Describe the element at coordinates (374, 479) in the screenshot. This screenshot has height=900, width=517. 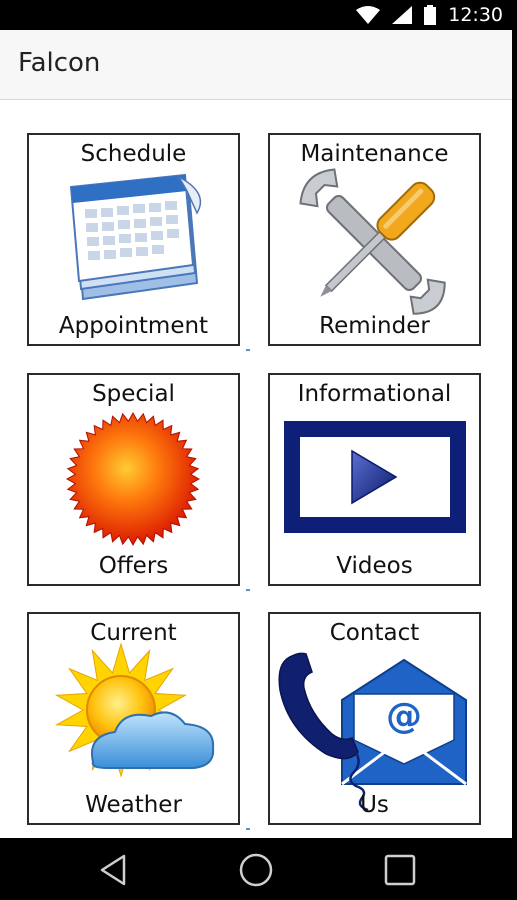
I see `informational-videos-tile: Informational Videos` at that location.